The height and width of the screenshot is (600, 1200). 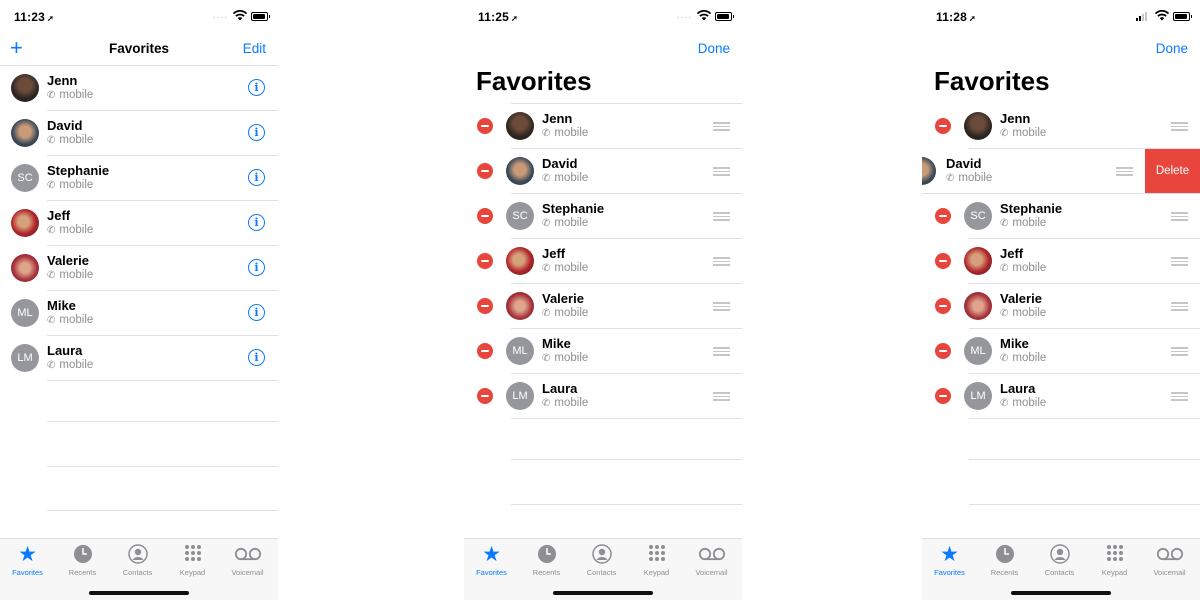 I want to click on status-bar: 11:28 ➚, so click(x=1061, y=17).